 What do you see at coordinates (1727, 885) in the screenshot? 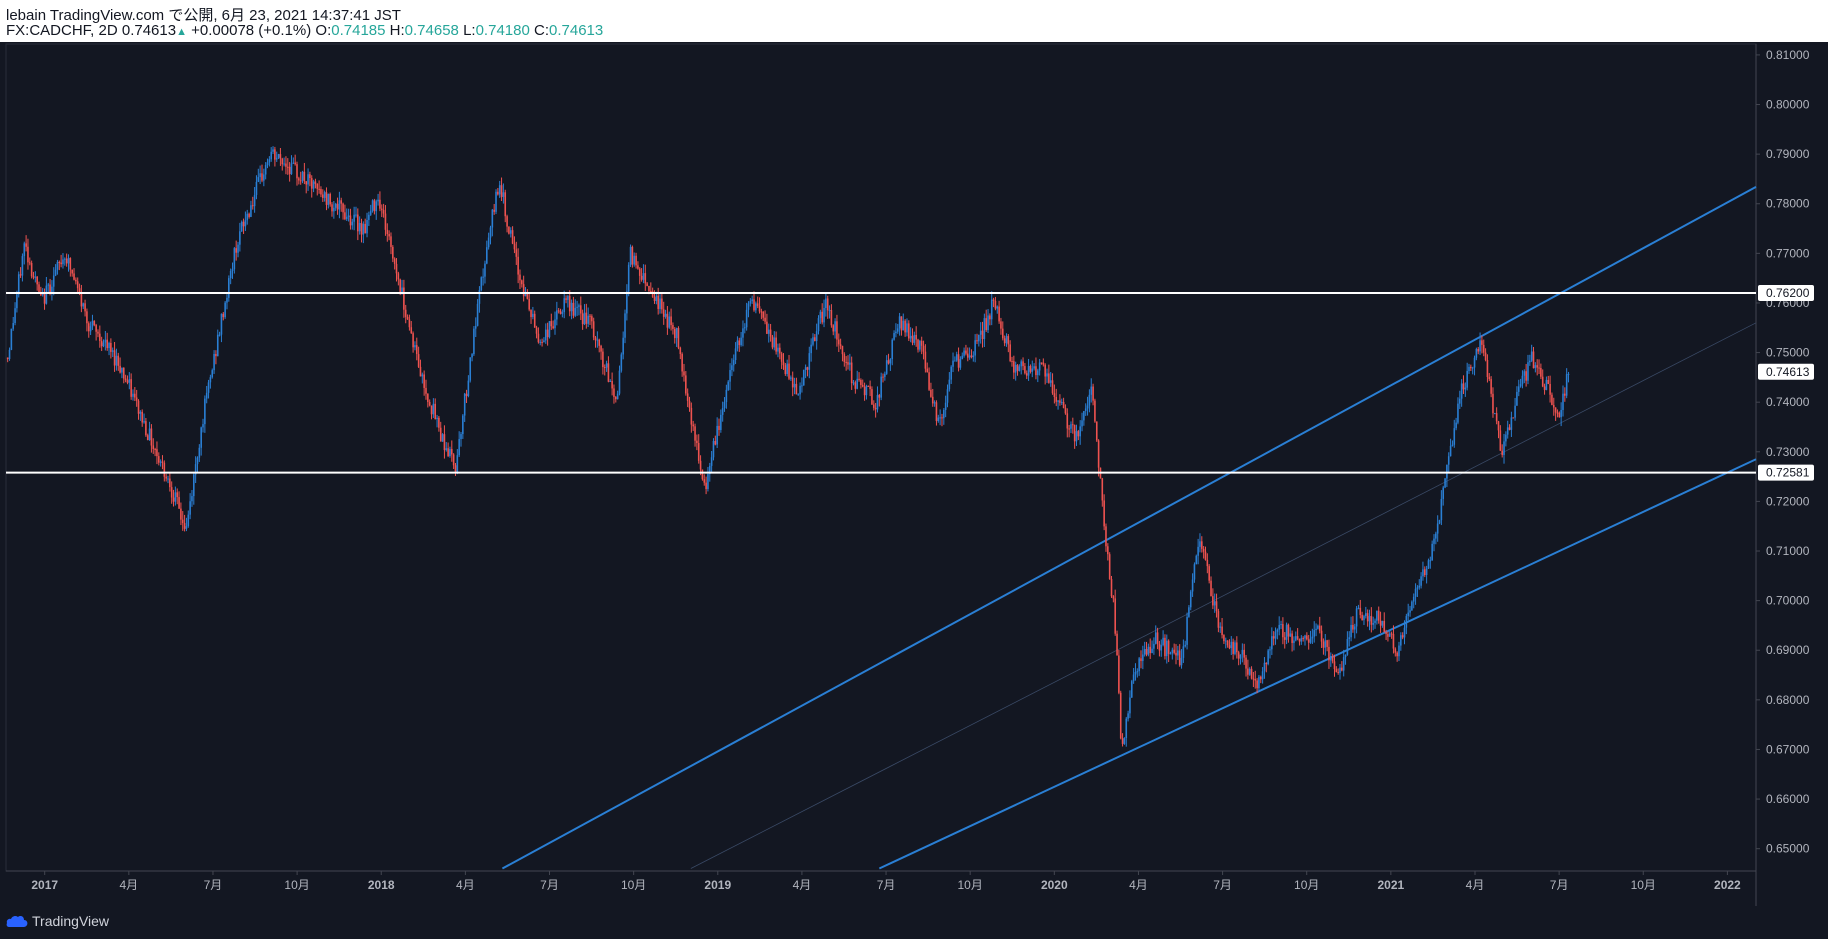
I see `time-tick-label: 2022` at bounding box center [1727, 885].